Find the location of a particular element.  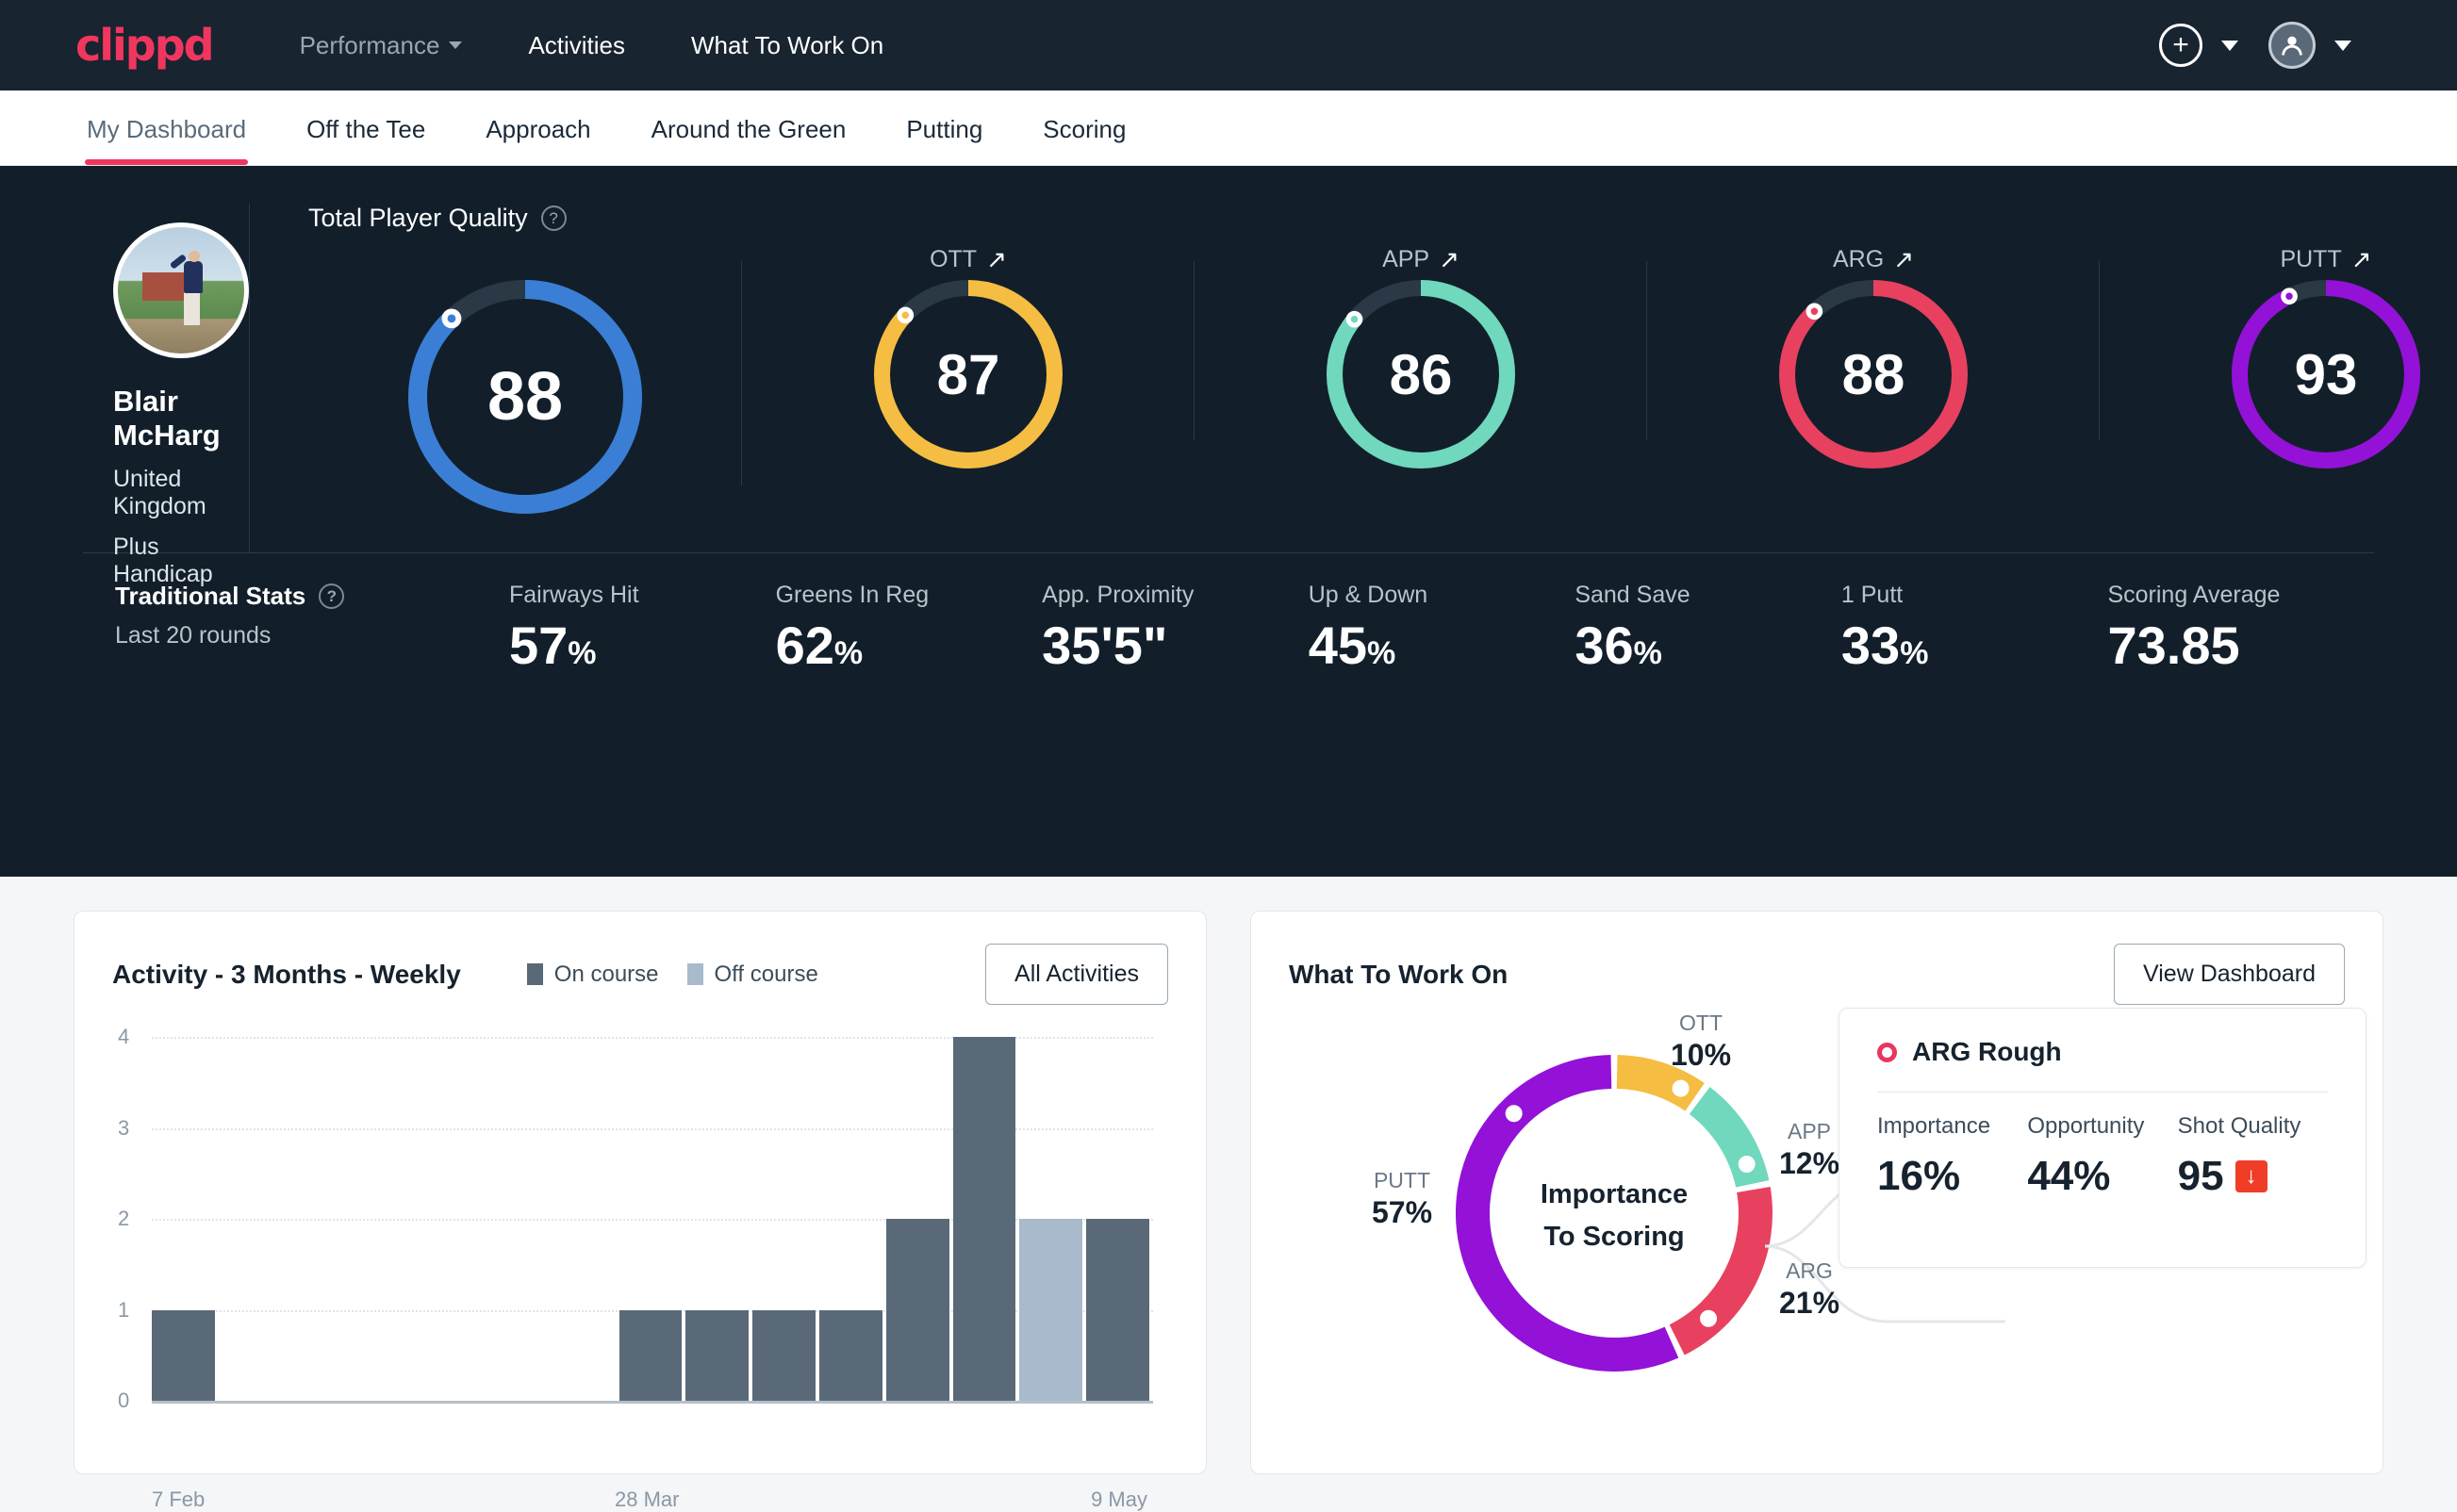

traditional-stat-value: 36% is located at coordinates (1618, 646).